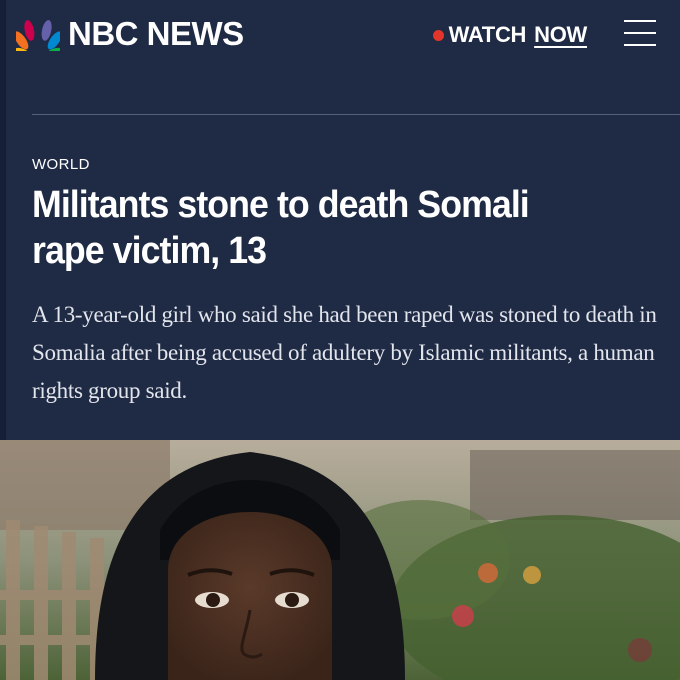 The width and height of the screenshot is (680, 680). What do you see at coordinates (560, 34) in the screenshot?
I see `watch-now-label: NOW` at bounding box center [560, 34].